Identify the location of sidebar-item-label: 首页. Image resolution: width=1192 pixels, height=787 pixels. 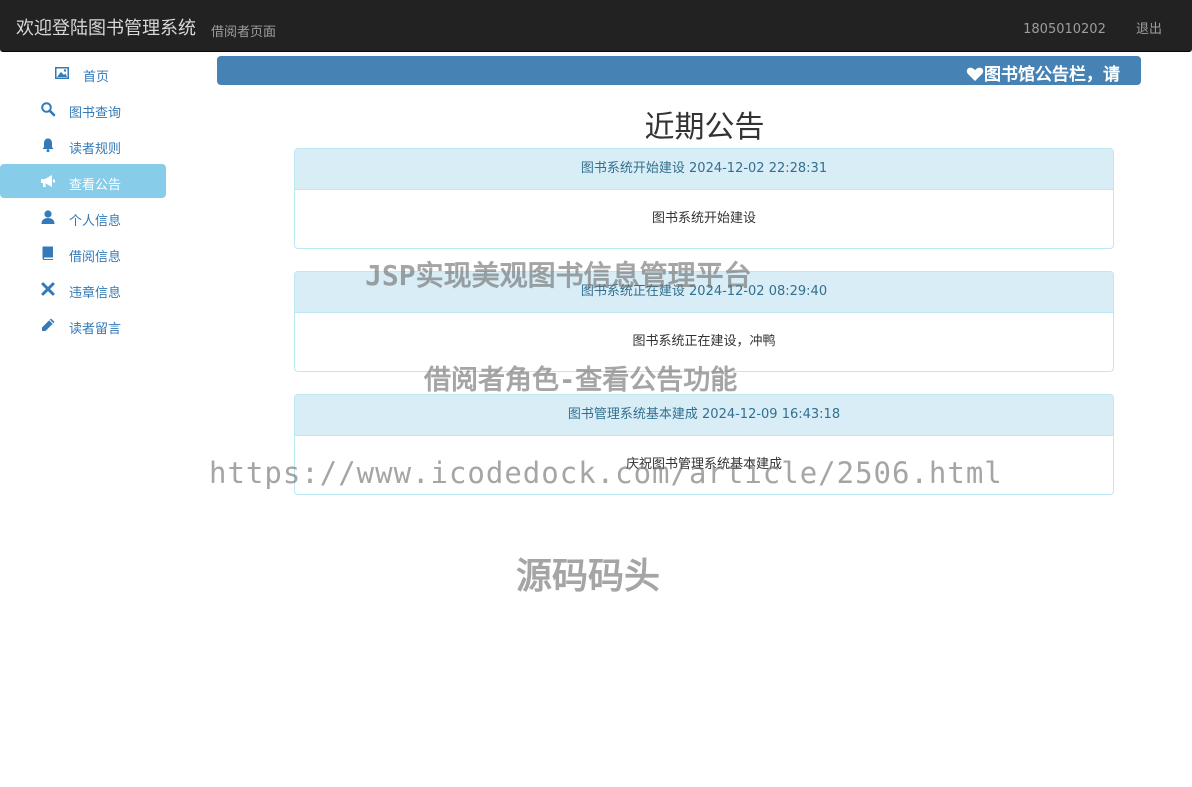
(96, 77).